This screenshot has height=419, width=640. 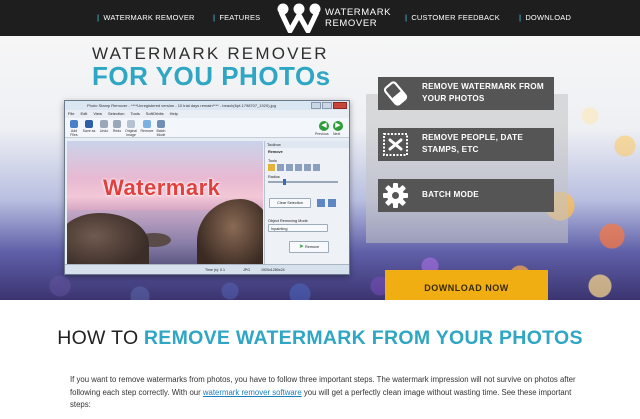 What do you see at coordinates (395, 195) in the screenshot?
I see `gear-icon` at bounding box center [395, 195].